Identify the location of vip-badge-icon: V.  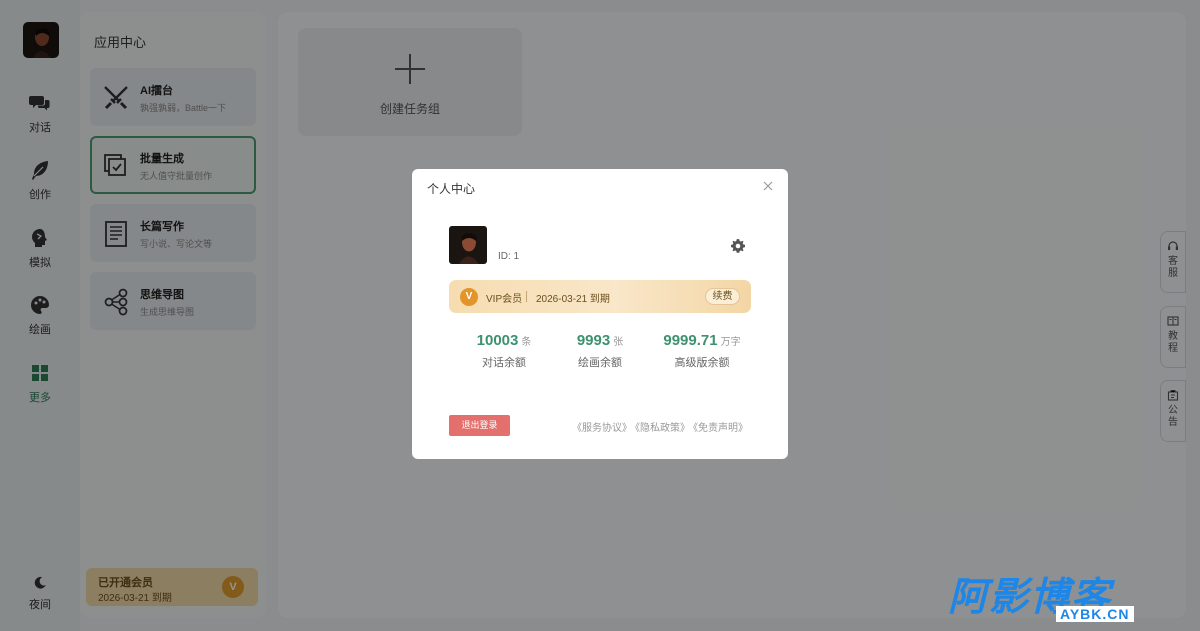
(469, 297).